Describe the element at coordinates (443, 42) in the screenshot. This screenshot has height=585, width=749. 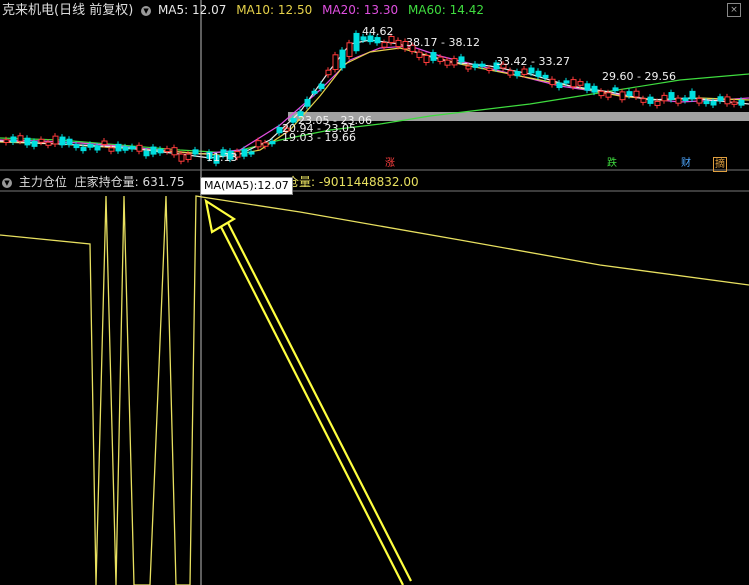
I see `range-label: 38.17 - 38.12` at that location.